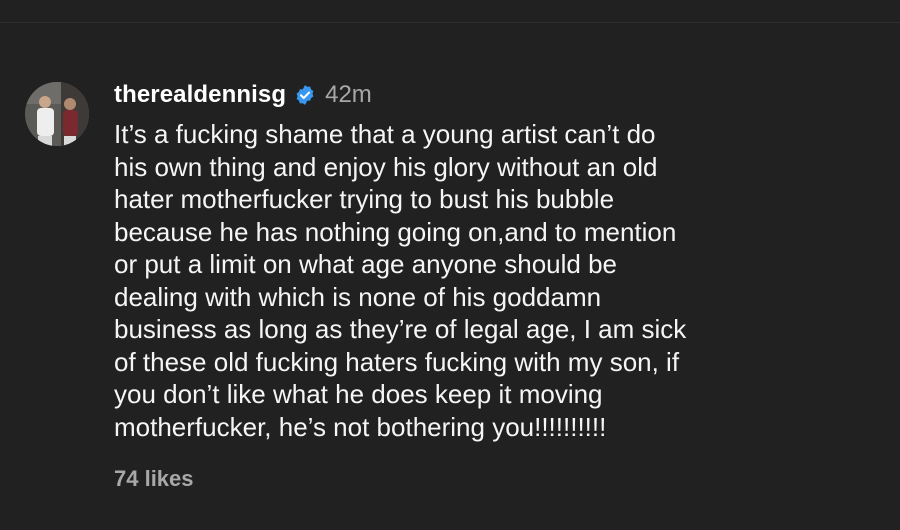 The width and height of the screenshot is (900, 530). I want to click on username: therealdennisg, so click(200, 95).